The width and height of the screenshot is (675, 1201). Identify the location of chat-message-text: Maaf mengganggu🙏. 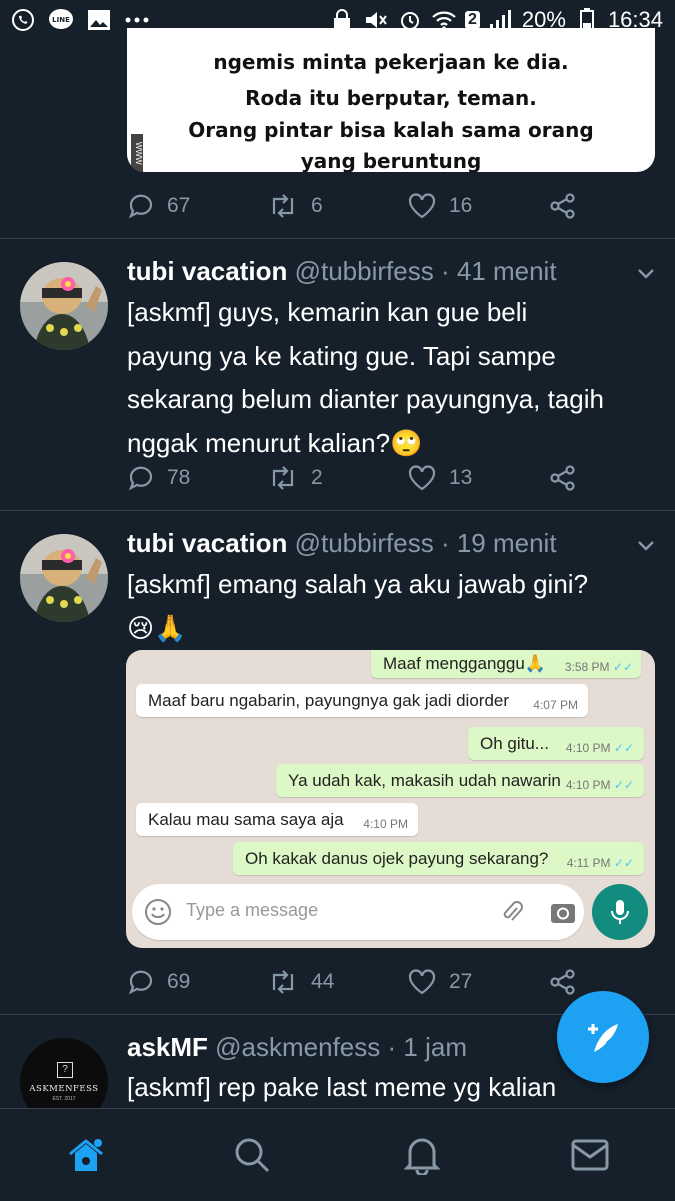
(464, 663).